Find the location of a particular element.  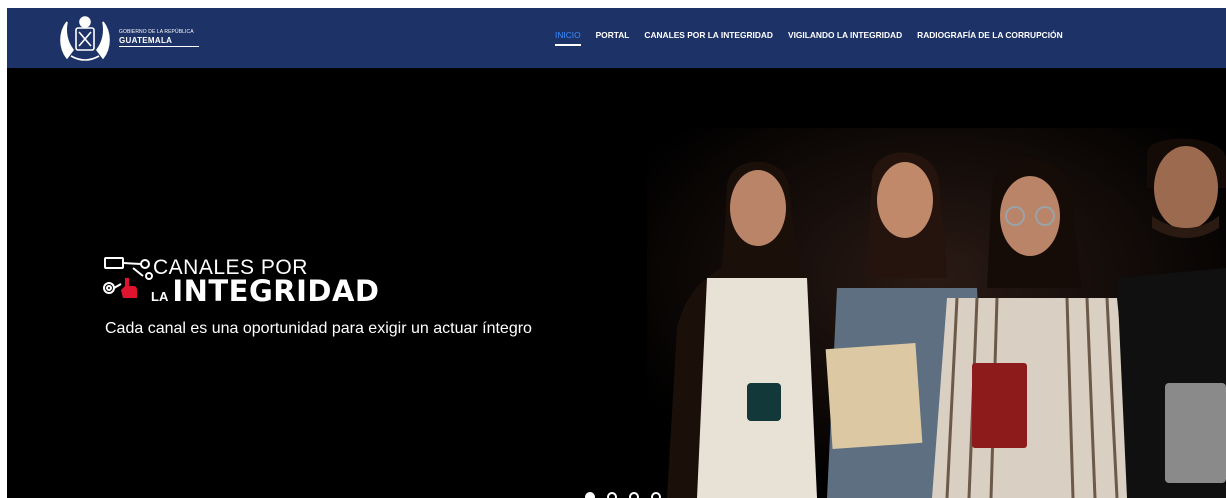

government-logo: GOBIERNO DE LA REPÚBLICA GUATEMALA is located at coordinates (128, 38).